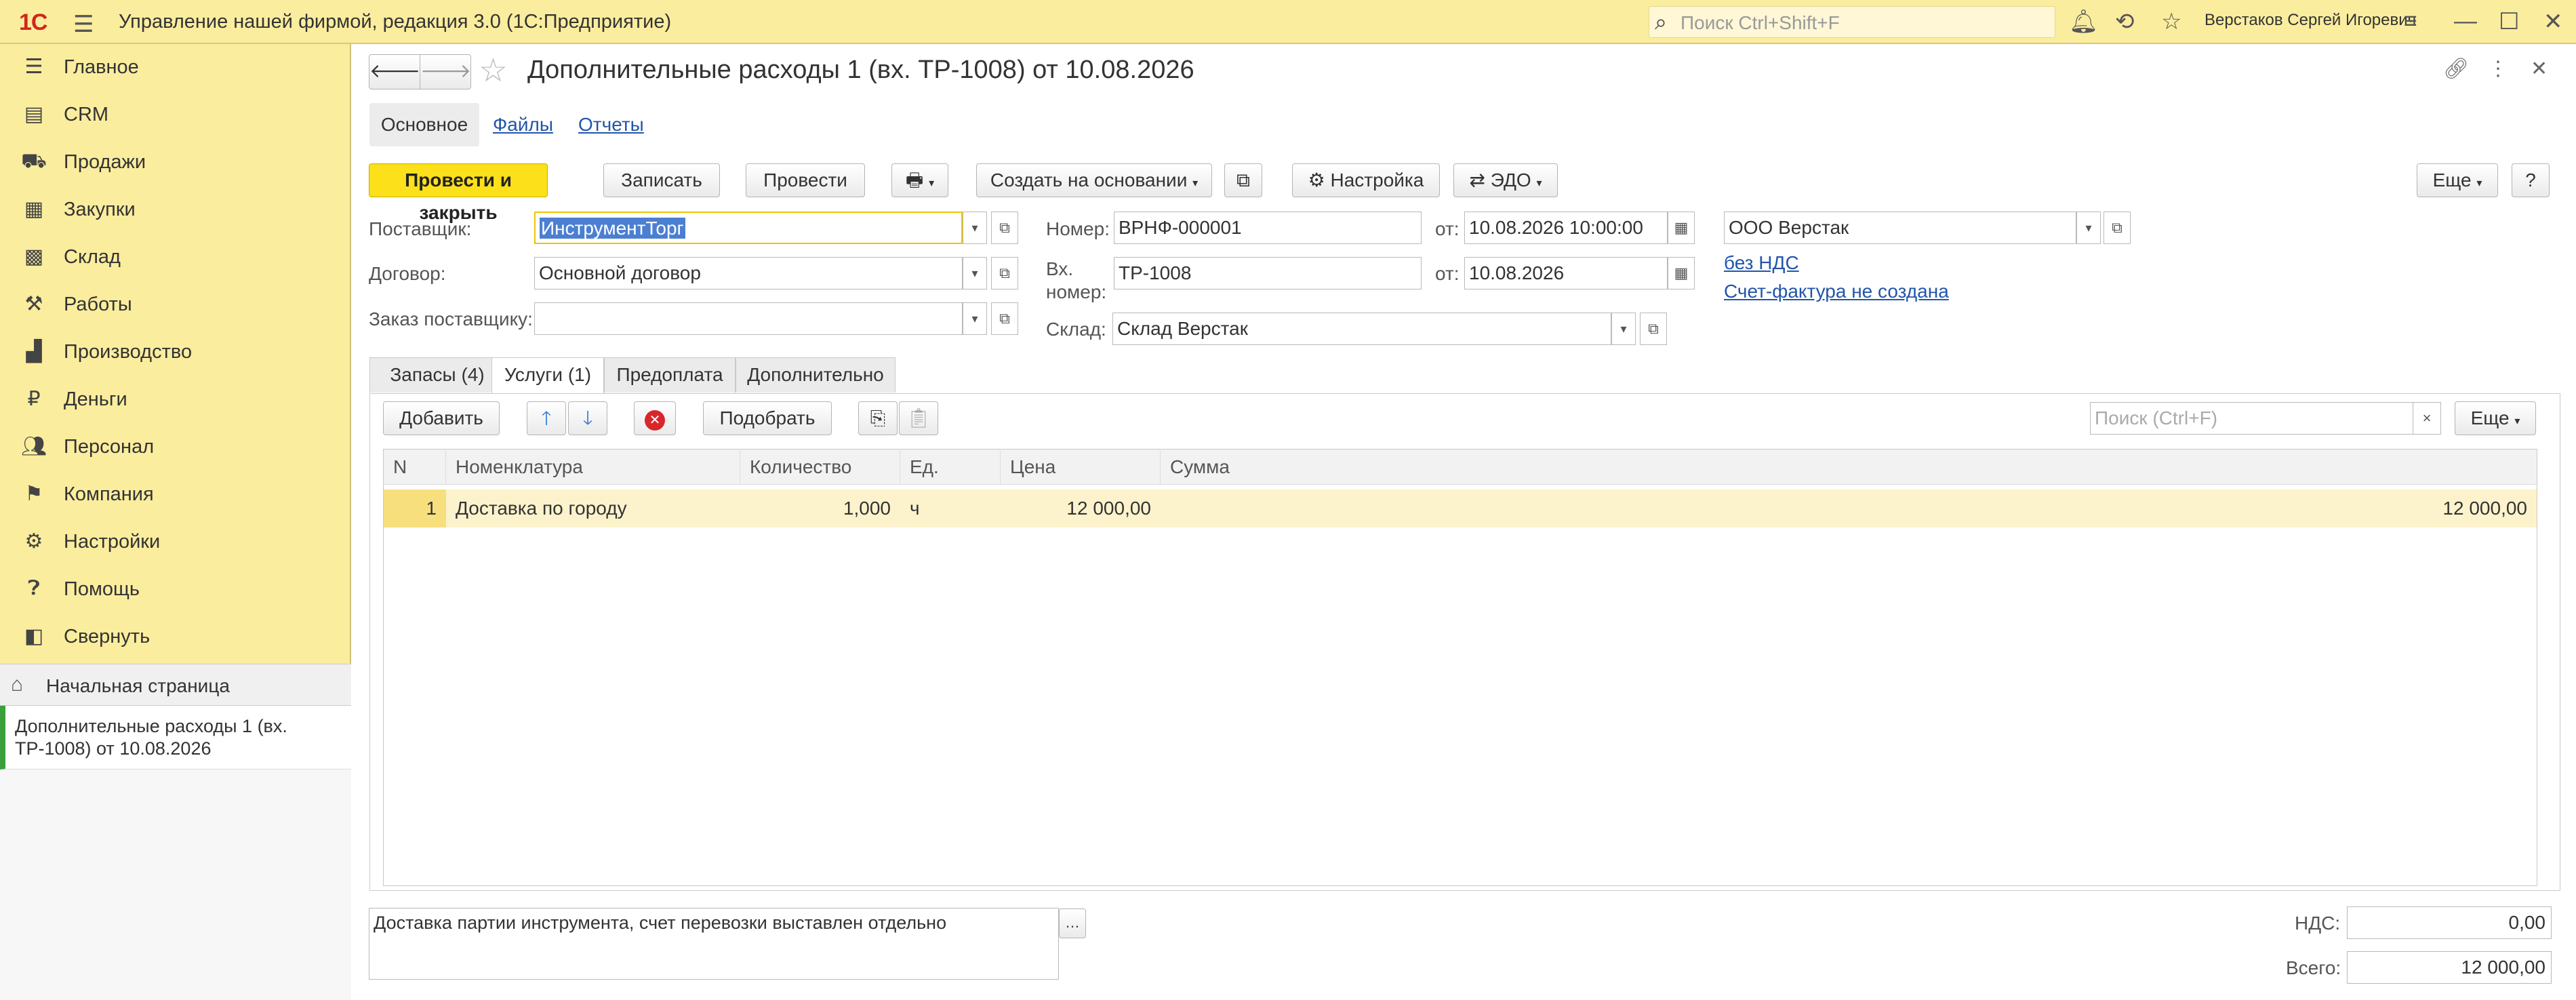  What do you see at coordinates (587, 418) in the screenshot?
I see `move-down-button: 🡓` at bounding box center [587, 418].